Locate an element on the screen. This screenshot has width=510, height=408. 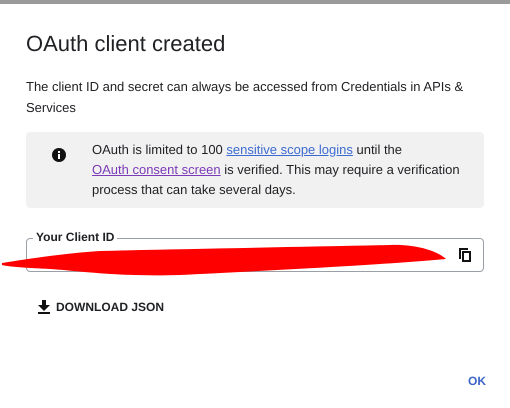
dialog-description: The client ID and secret can always be accessed from Credentials in APIs & Services is located at coordinates (245, 97).